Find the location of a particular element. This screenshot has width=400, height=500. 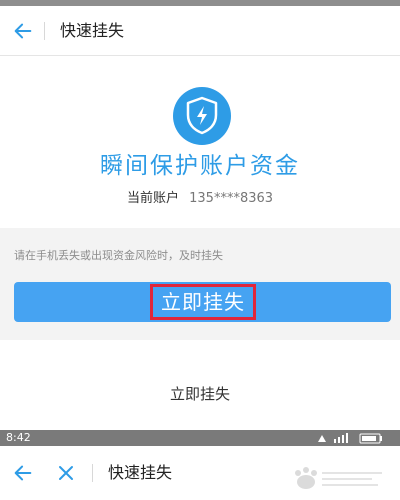

account-number: 135****8363 is located at coordinates (231, 198).